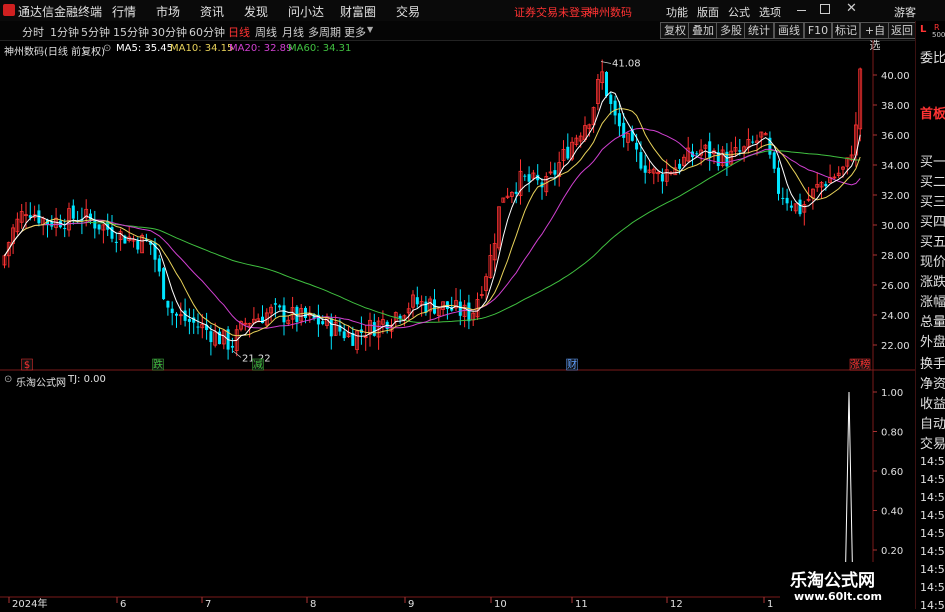  Describe the element at coordinates (875, 37) in the screenshot. I see `add-watchlist-button: +自选` at that location.